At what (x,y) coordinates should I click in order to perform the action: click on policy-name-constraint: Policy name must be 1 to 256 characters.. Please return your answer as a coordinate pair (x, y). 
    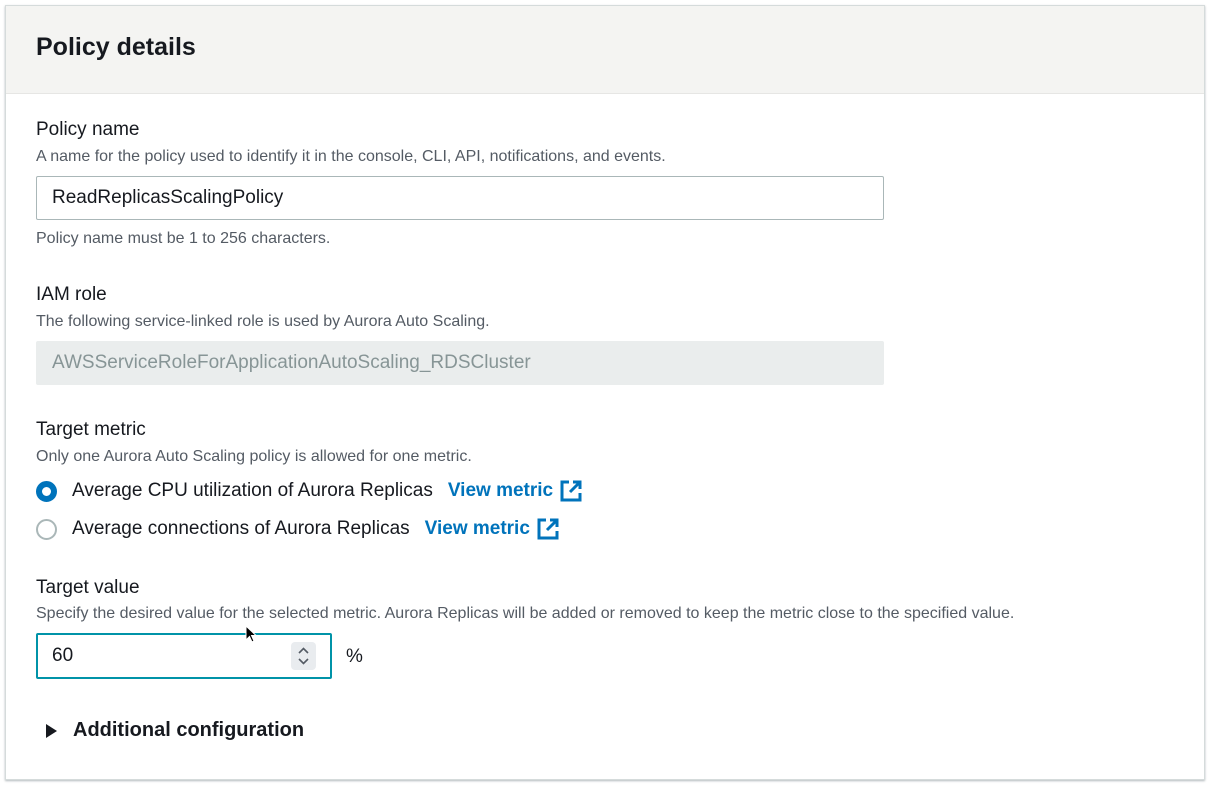
    Looking at the image, I should click on (183, 238).